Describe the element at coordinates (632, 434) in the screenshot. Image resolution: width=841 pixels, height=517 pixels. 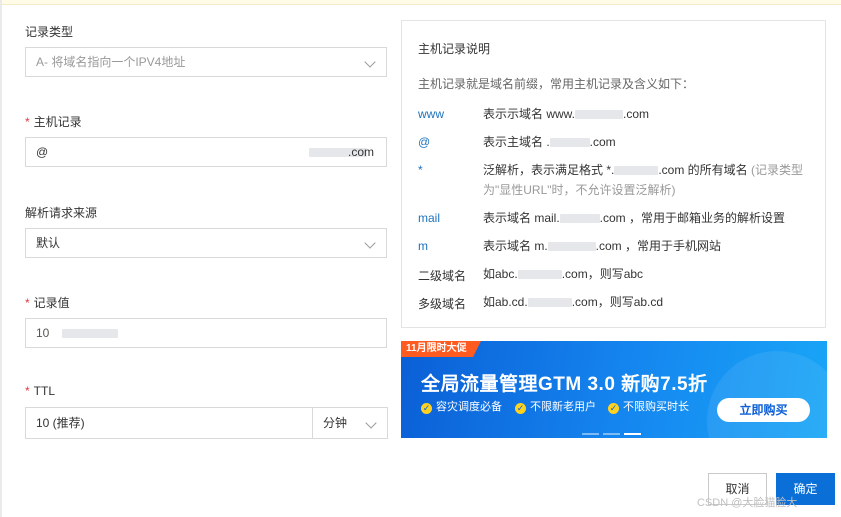
I see `carousel-dot-active` at that location.